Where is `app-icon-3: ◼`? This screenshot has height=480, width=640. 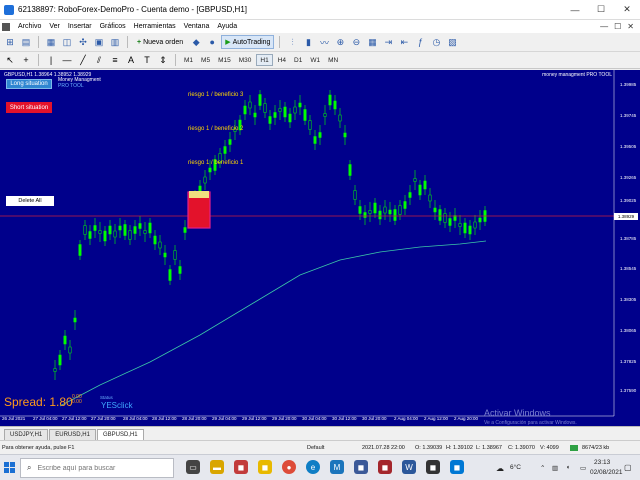
app-icon-3: ◼ is located at coordinates (361, 467).